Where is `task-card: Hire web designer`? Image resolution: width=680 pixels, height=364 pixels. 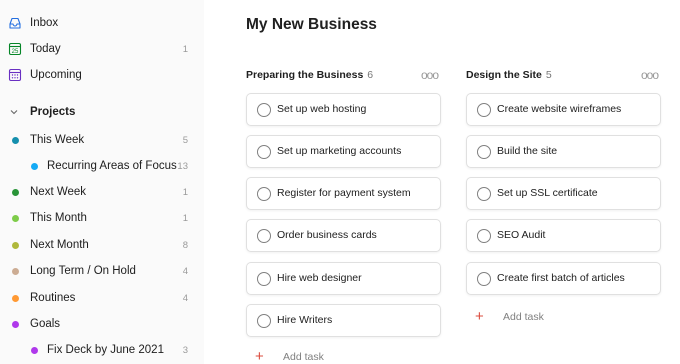 task-card: Hire web designer is located at coordinates (343, 278).